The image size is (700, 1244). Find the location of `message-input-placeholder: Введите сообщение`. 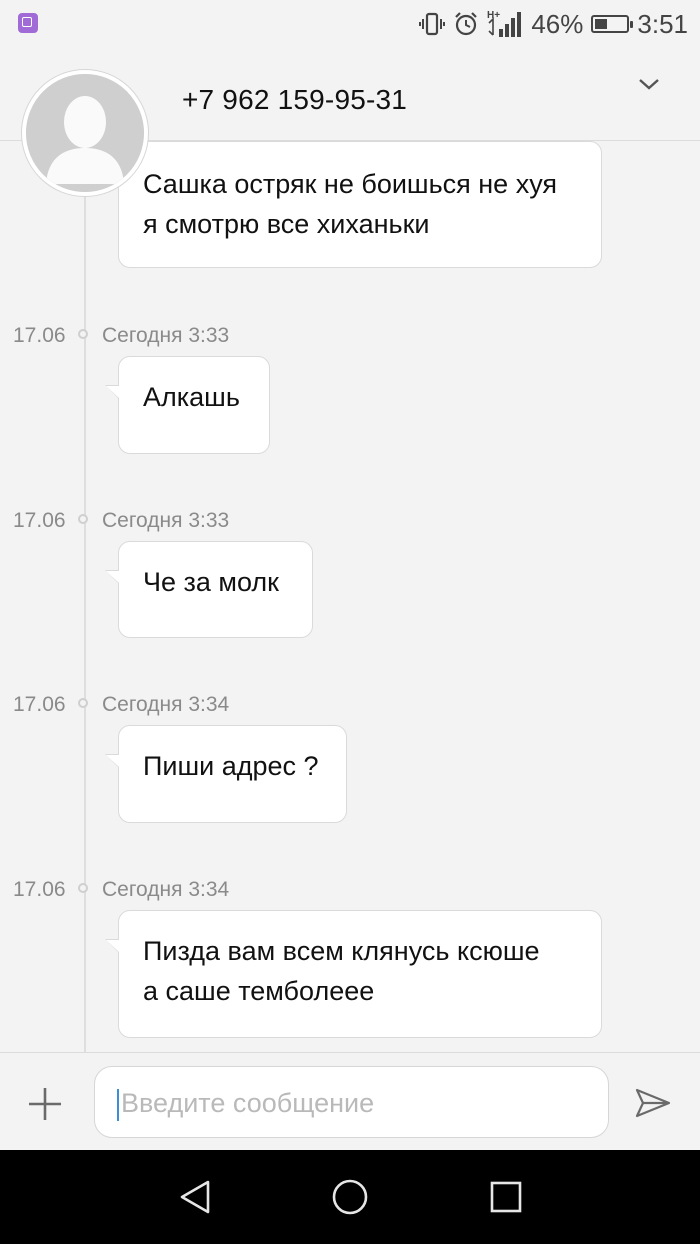

message-input-placeholder: Введите сообщение is located at coordinates (248, 1103).